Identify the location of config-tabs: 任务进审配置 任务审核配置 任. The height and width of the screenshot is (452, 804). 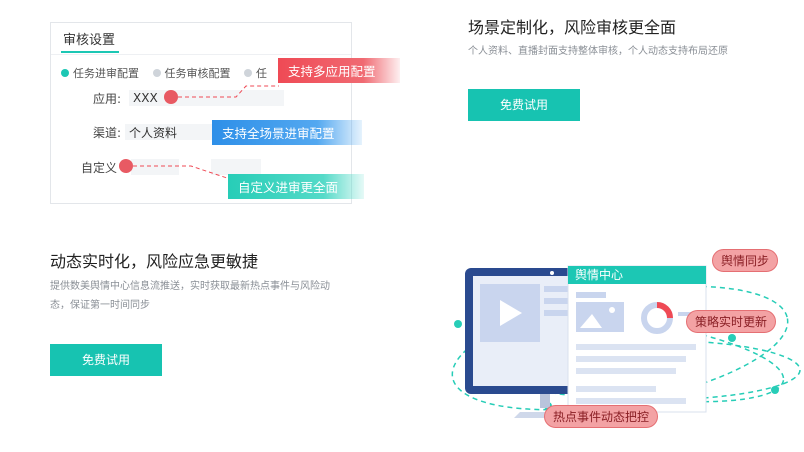
(169, 73).